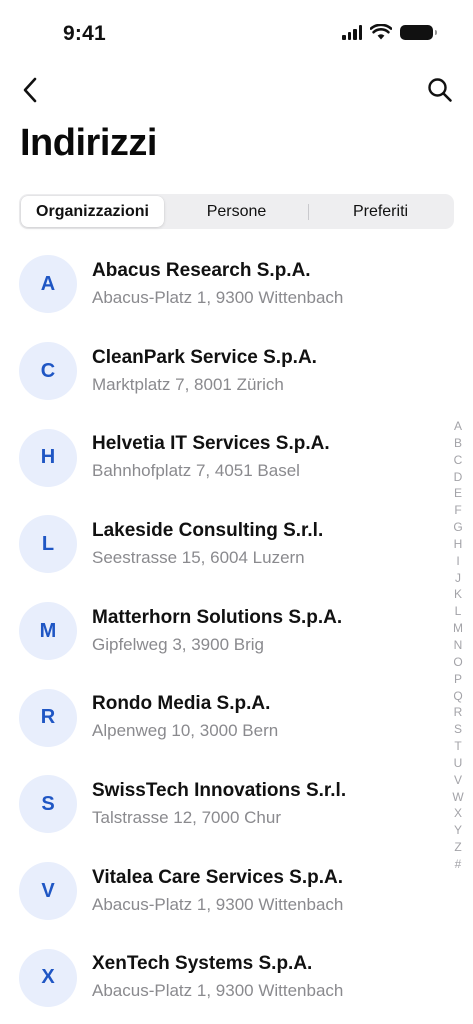 The width and height of the screenshot is (473, 1024). Describe the element at coordinates (457, 527) in the screenshot. I see `index-letter-g: G` at that location.